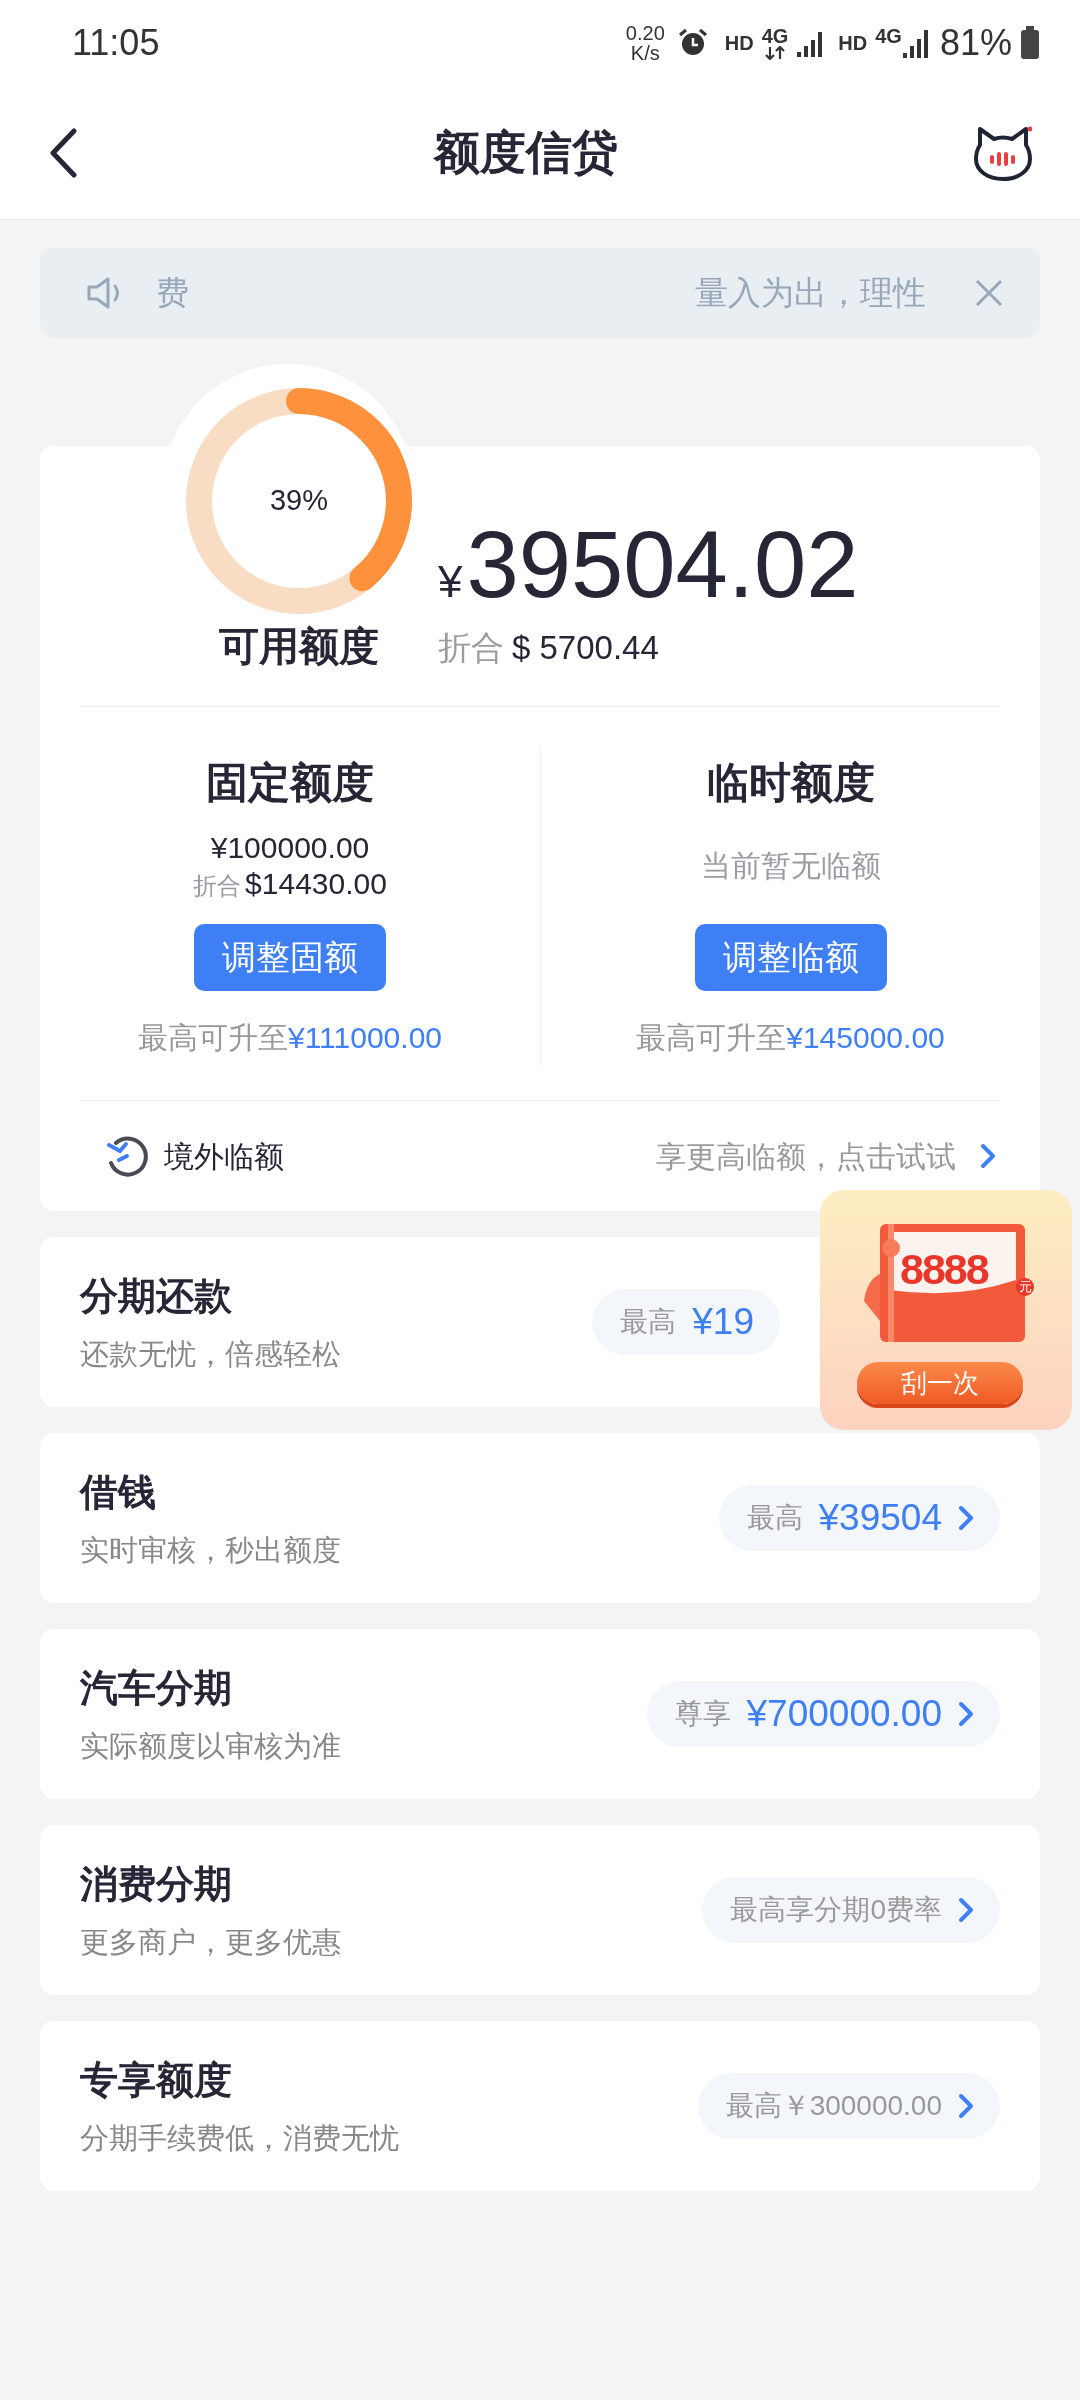 The image size is (1080, 2400). I want to click on product-subtitle: 实时审核，秒出额度, so click(210, 1550).